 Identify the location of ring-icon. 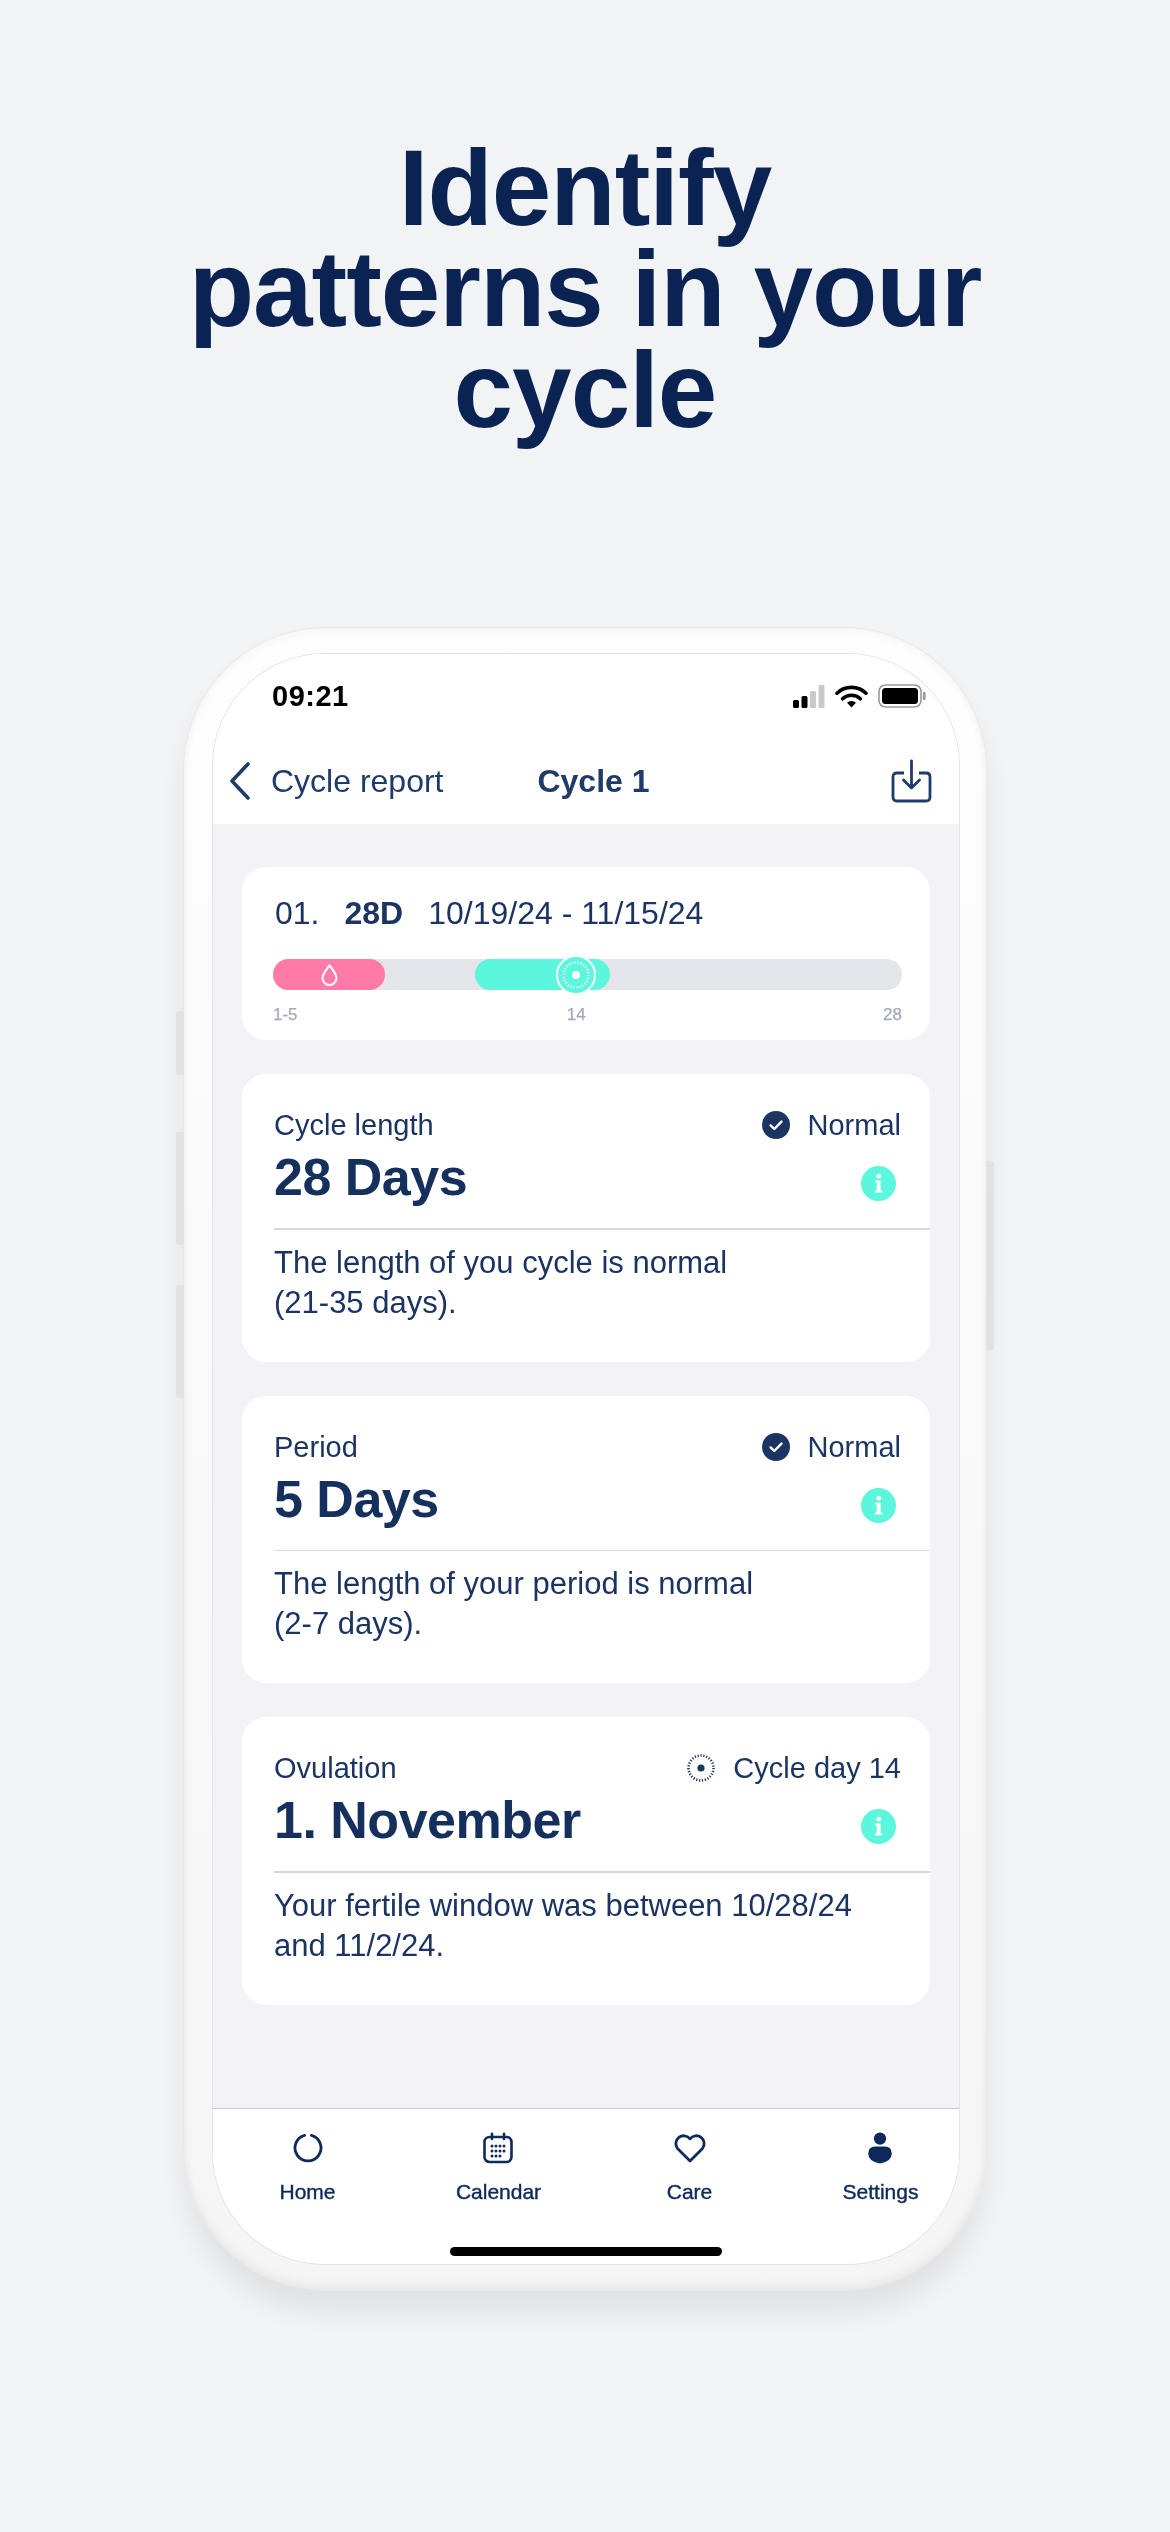
(307, 2148).